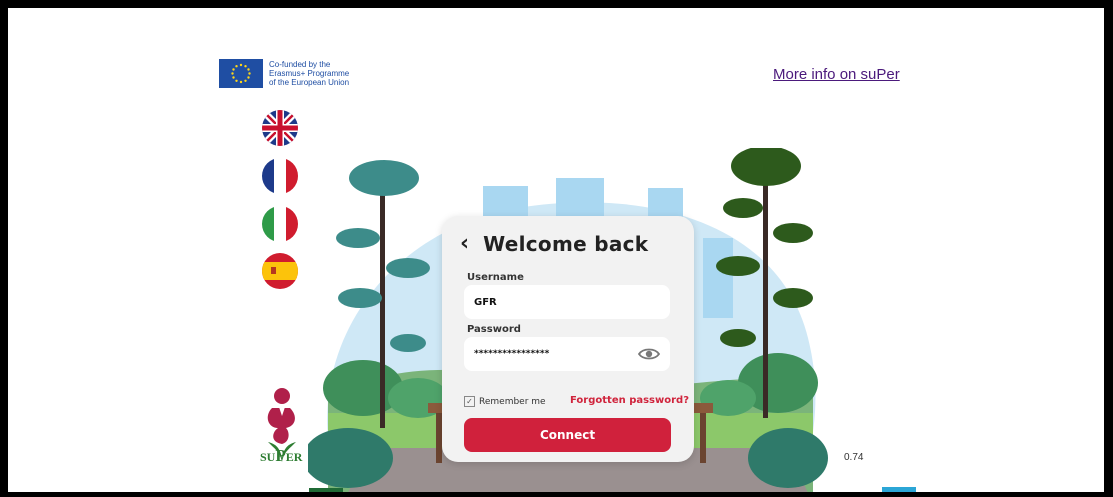 Image resolution: width=1113 pixels, height=497 pixels. I want to click on login-title: Welcome back, so click(566, 244).